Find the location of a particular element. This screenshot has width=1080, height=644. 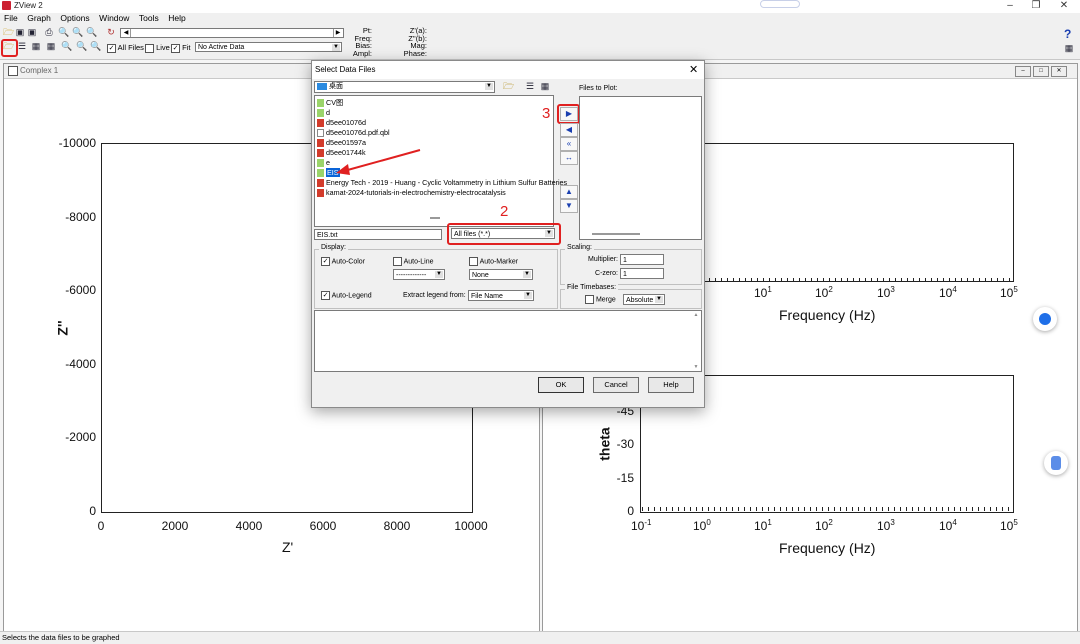

swap-button: ↔ is located at coordinates (569, 158).